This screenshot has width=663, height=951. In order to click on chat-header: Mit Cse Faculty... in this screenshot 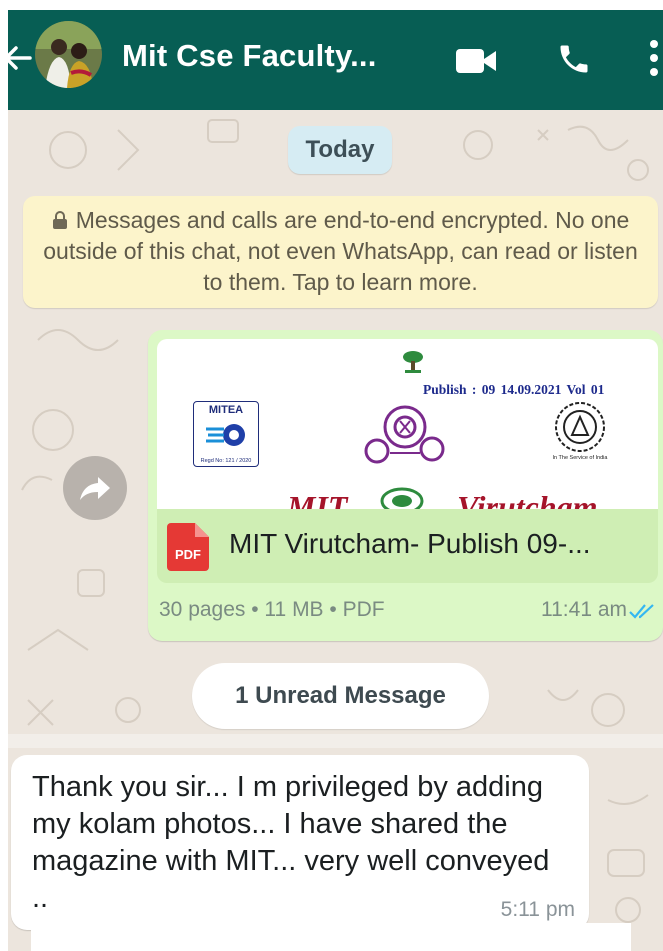, I will do `click(335, 60)`.